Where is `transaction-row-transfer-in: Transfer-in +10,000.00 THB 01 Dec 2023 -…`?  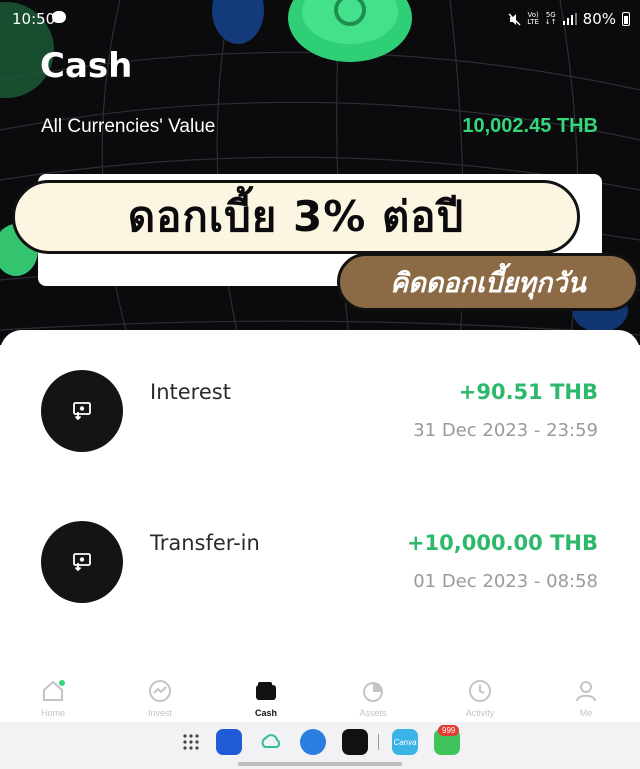
transaction-row-transfer-in: Transfer-in +10,000.00 THB 01 Dec 2023 -… is located at coordinates (320, 576).